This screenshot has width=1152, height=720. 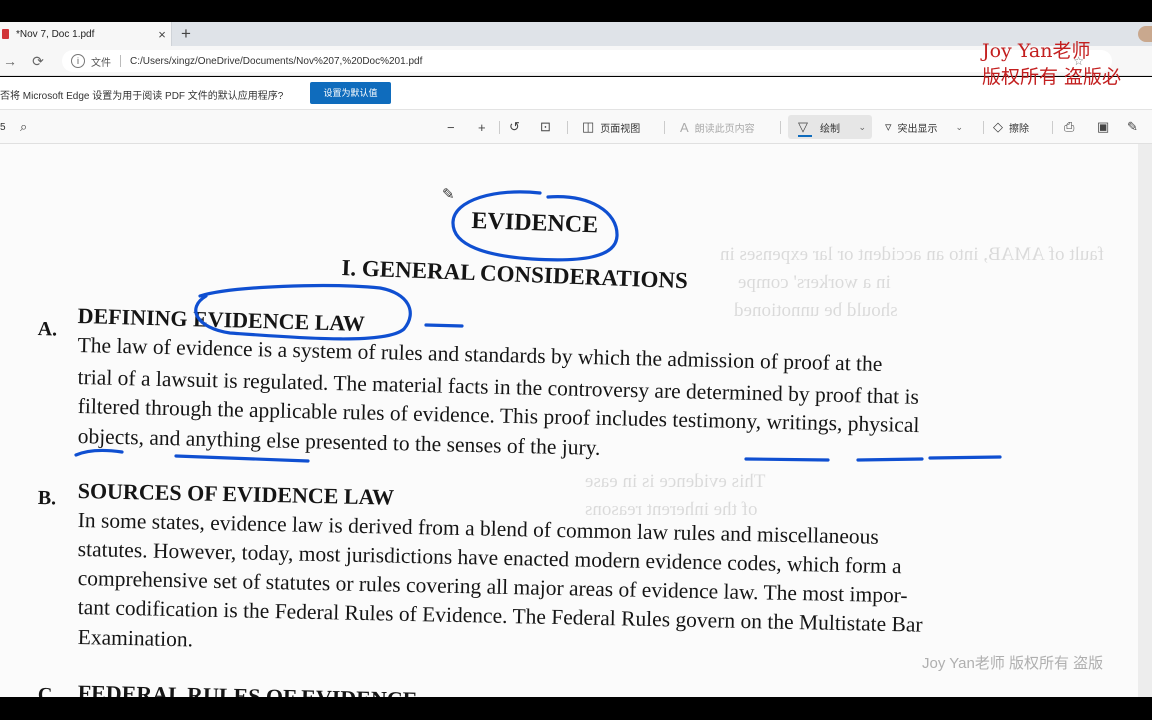 What do you see at coordinates (55, 34) in the screenshot?
I see `tab-title: *Nov 7, Doc 1.pdf` at bounding box center [55, 34].